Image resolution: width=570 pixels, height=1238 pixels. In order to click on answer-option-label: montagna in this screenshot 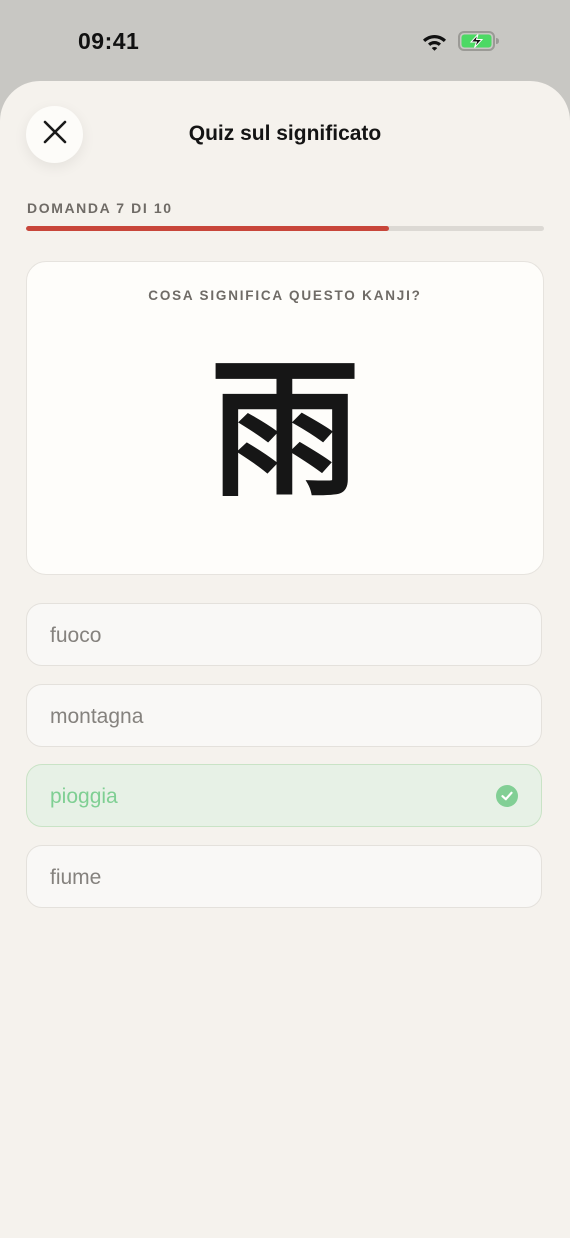, I will do `click(97, 716)`.